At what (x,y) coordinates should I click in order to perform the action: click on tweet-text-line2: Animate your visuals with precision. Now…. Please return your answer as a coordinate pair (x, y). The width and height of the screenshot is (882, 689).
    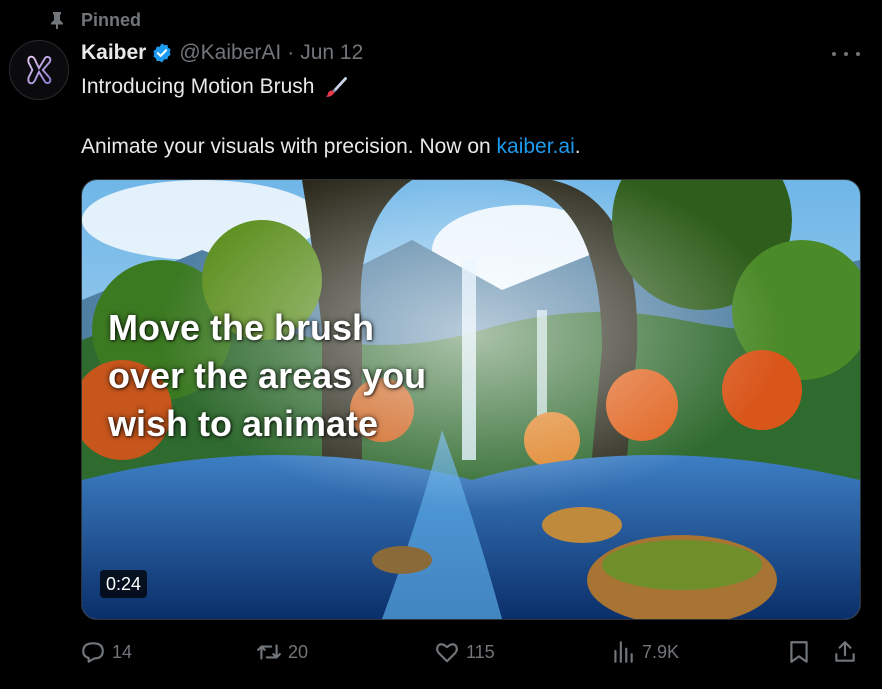
    Looking at the image, I should click on (331, 147).